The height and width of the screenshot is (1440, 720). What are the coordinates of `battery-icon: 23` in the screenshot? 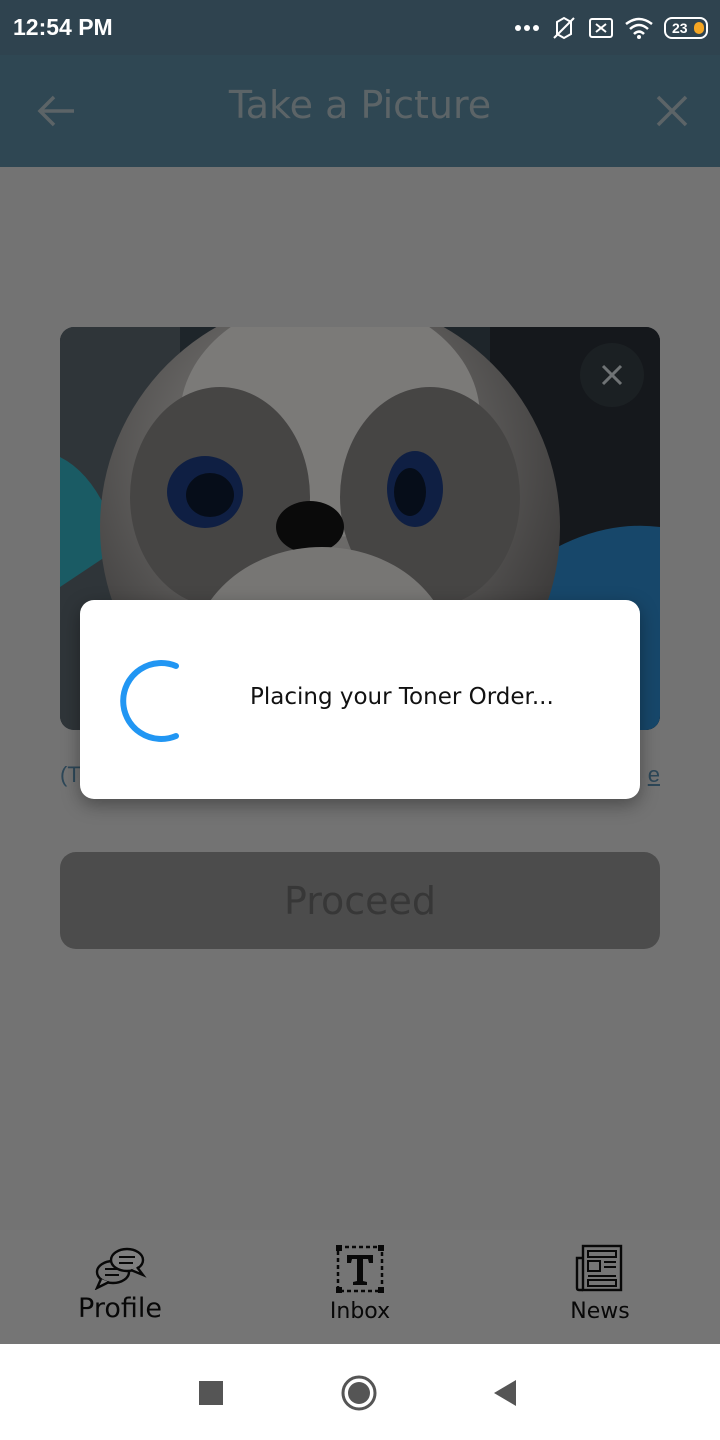 It's located at (686, 28).